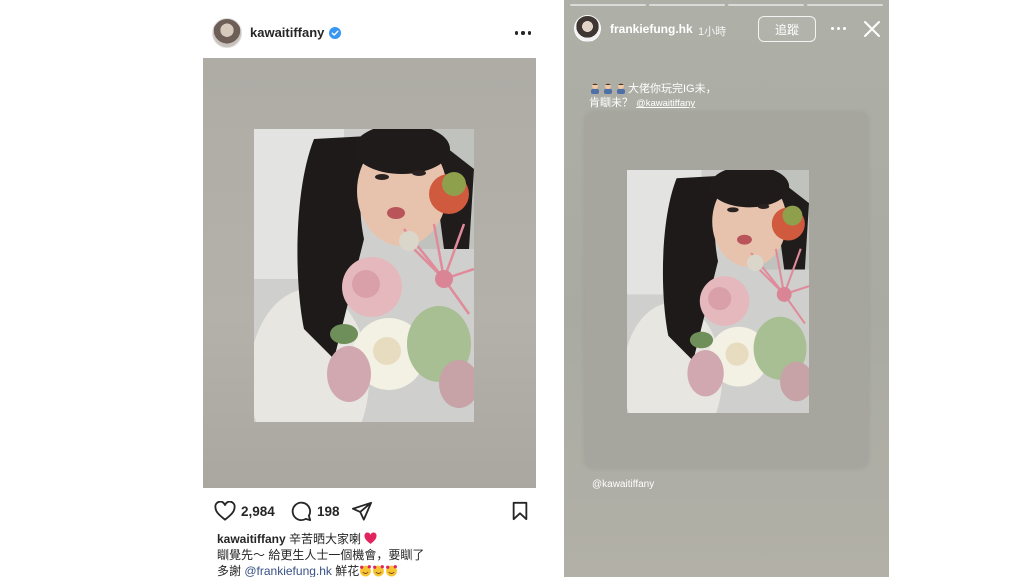 Image resolution: width=1024 pixels, height=577 pixels. What do you see at coordinates (587, 28) in the screenshot?
I see `story-author-avatar` at bounding box center [587, 28].